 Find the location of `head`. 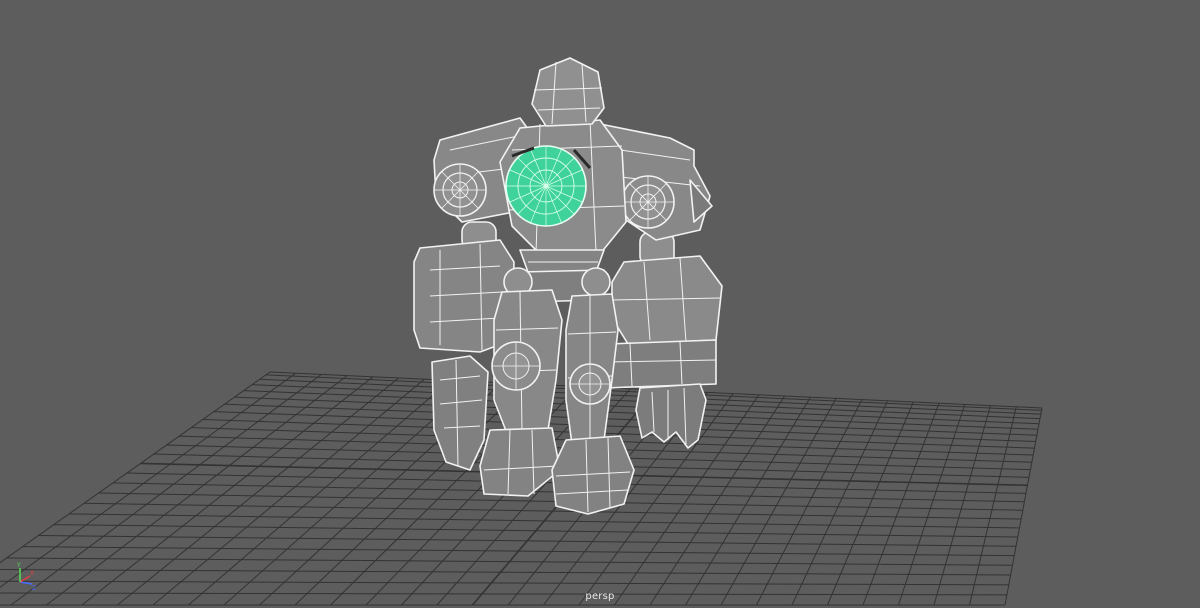

head is located at coordinates (568, 92).